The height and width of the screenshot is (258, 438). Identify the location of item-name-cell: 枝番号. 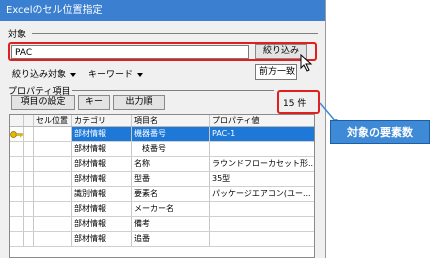
(171, 149).